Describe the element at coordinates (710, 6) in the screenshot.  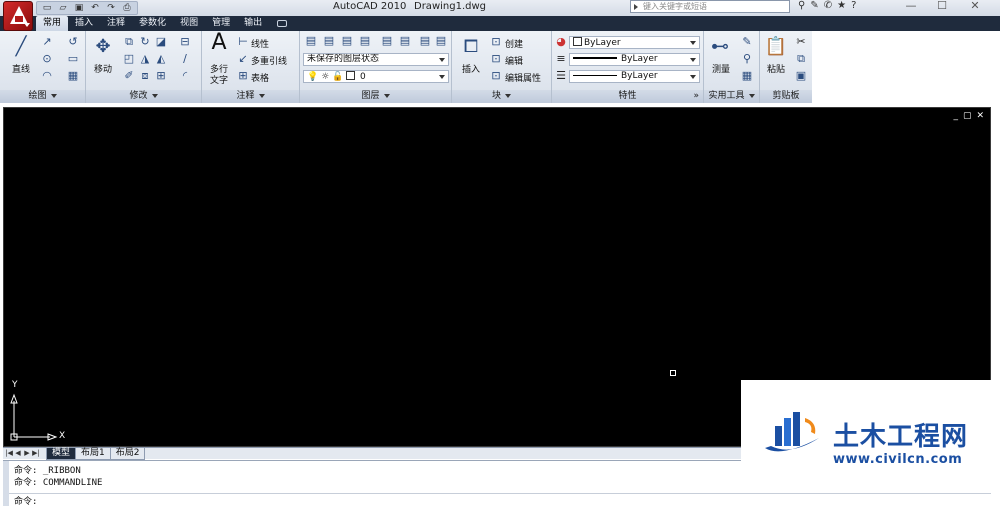
I see `search-input: 键入关键字或短语` at that location.